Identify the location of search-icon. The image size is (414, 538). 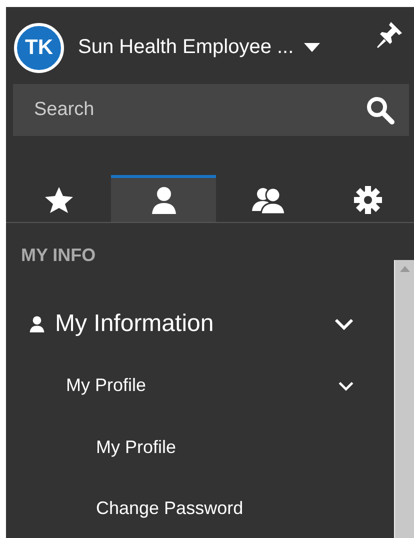
(380, 110).